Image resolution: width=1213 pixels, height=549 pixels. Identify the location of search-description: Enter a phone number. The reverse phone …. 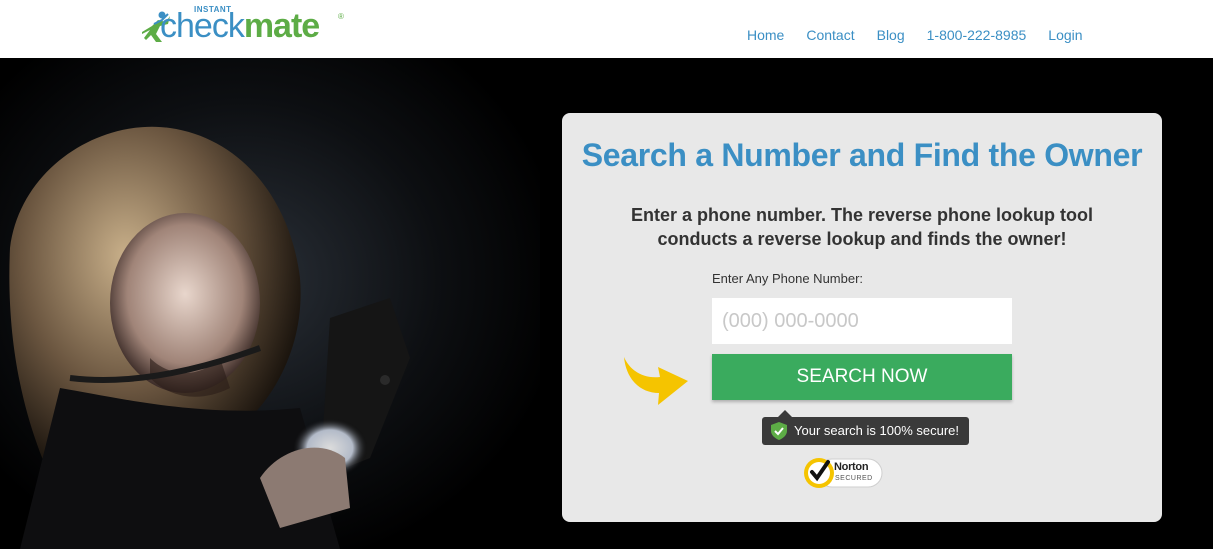
(862, 227).